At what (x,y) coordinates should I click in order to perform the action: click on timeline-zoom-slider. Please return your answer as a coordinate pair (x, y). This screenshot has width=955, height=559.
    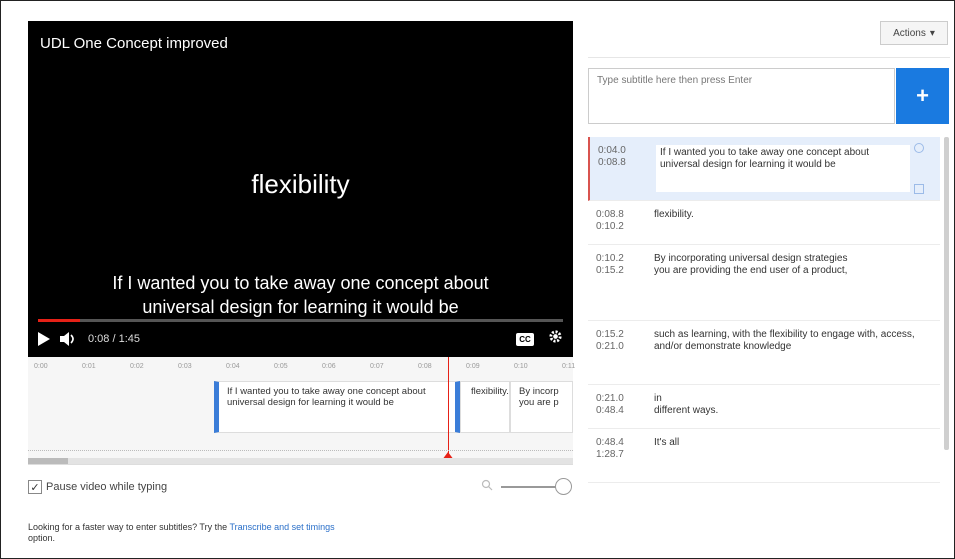
    Looking at the image, I should click on (527, 487).